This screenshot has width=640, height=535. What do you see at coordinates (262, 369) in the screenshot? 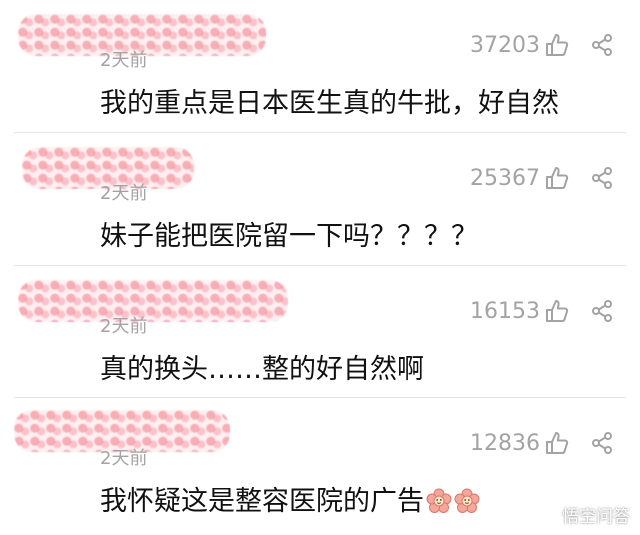
I see `comment-text: 真的换头……整的好自然啊` at bounding box center [262, 369].